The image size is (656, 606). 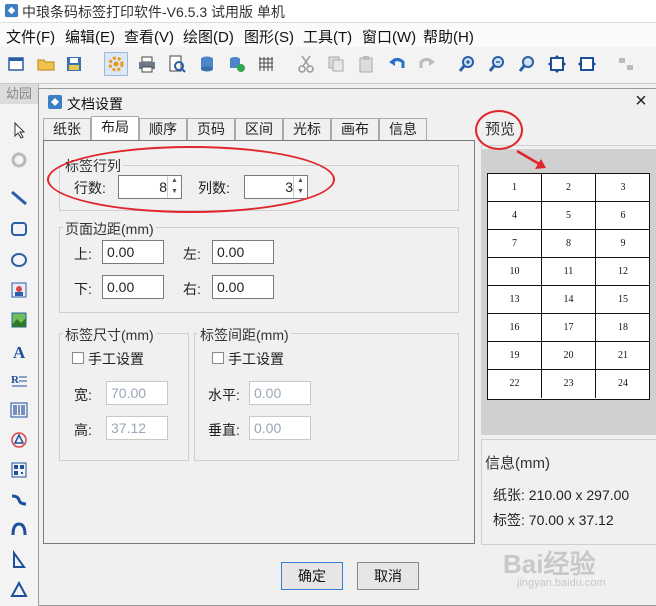 What do you see at coordinates (623, 216) in the screenshot?
I see `preview-cell: 6` at bounding box center [623, 216].